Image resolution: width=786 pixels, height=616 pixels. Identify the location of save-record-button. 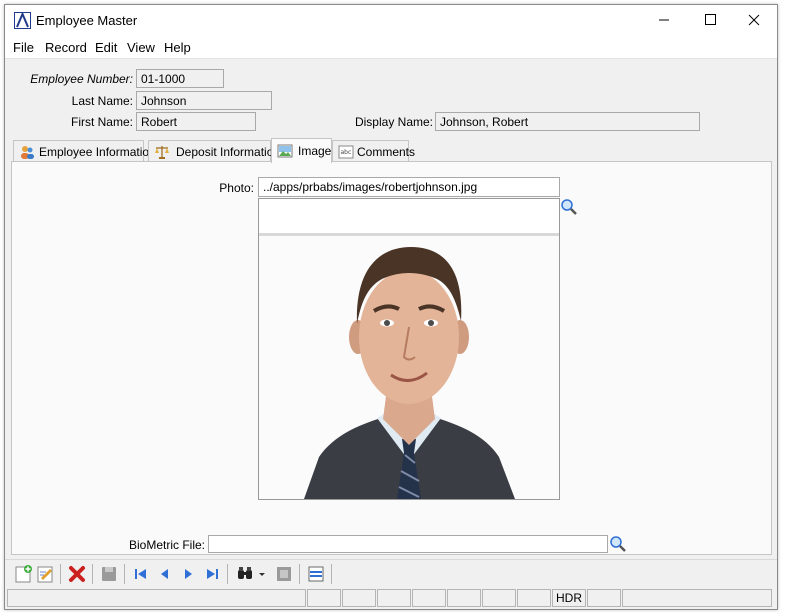
(109, 574).